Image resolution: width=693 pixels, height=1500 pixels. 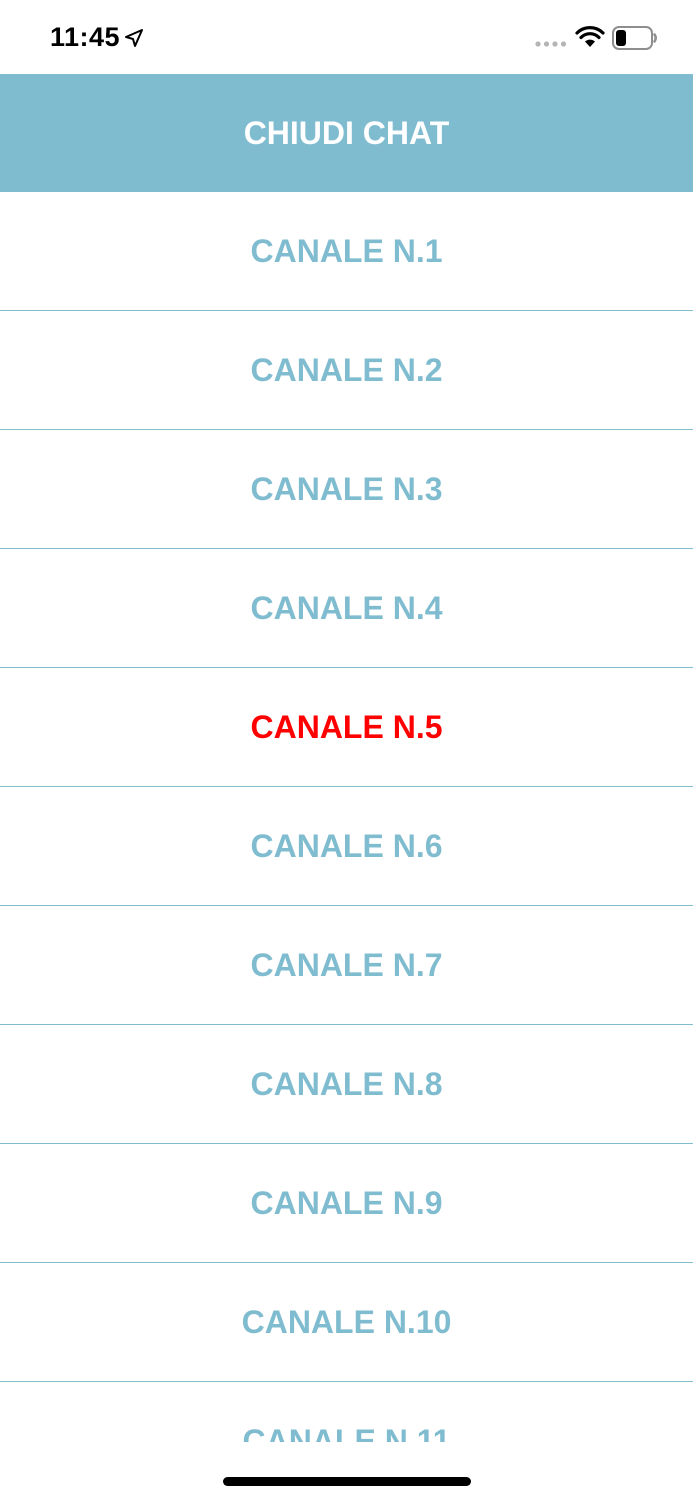 I want to click on channel-label: CANALE N.11, so click(x=346, y=1432).